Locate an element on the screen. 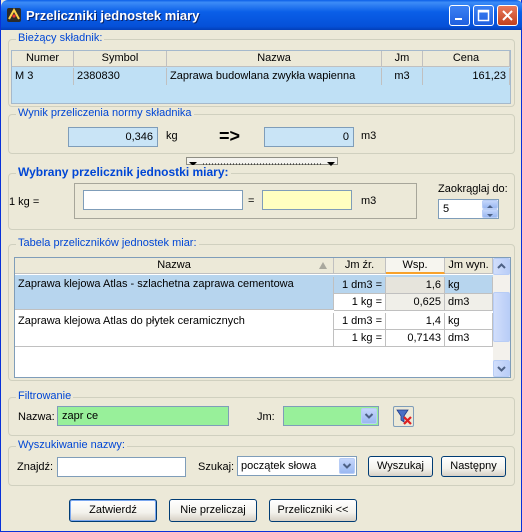  converters-toggle-button: Przeliczniki << is located at coordinates (313, 510).